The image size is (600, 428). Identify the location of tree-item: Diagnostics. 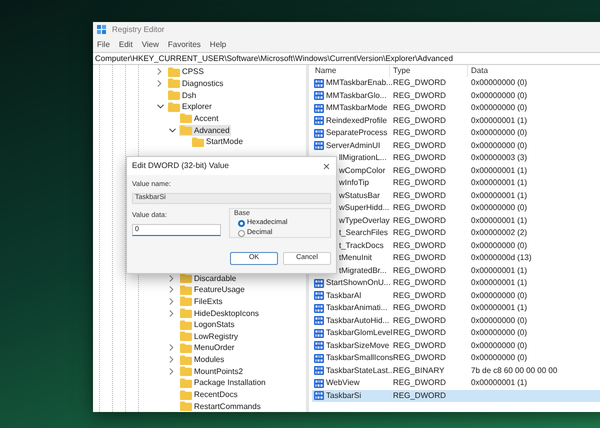
(195, 83).